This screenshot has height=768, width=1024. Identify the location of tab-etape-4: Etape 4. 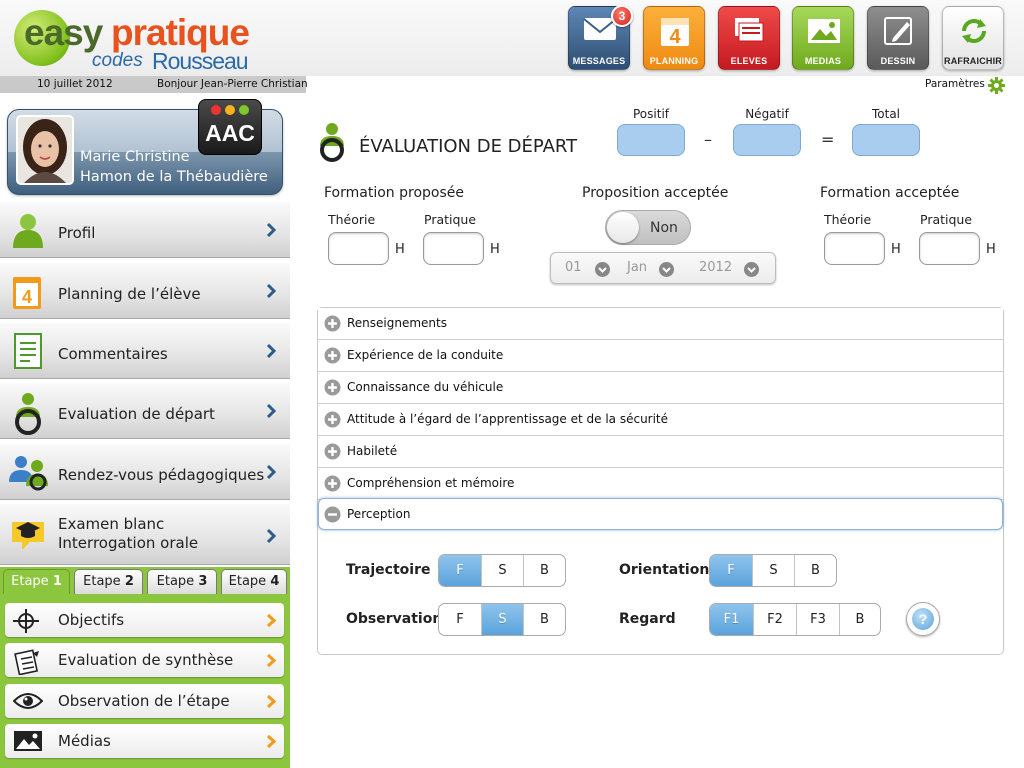
(254, 581).